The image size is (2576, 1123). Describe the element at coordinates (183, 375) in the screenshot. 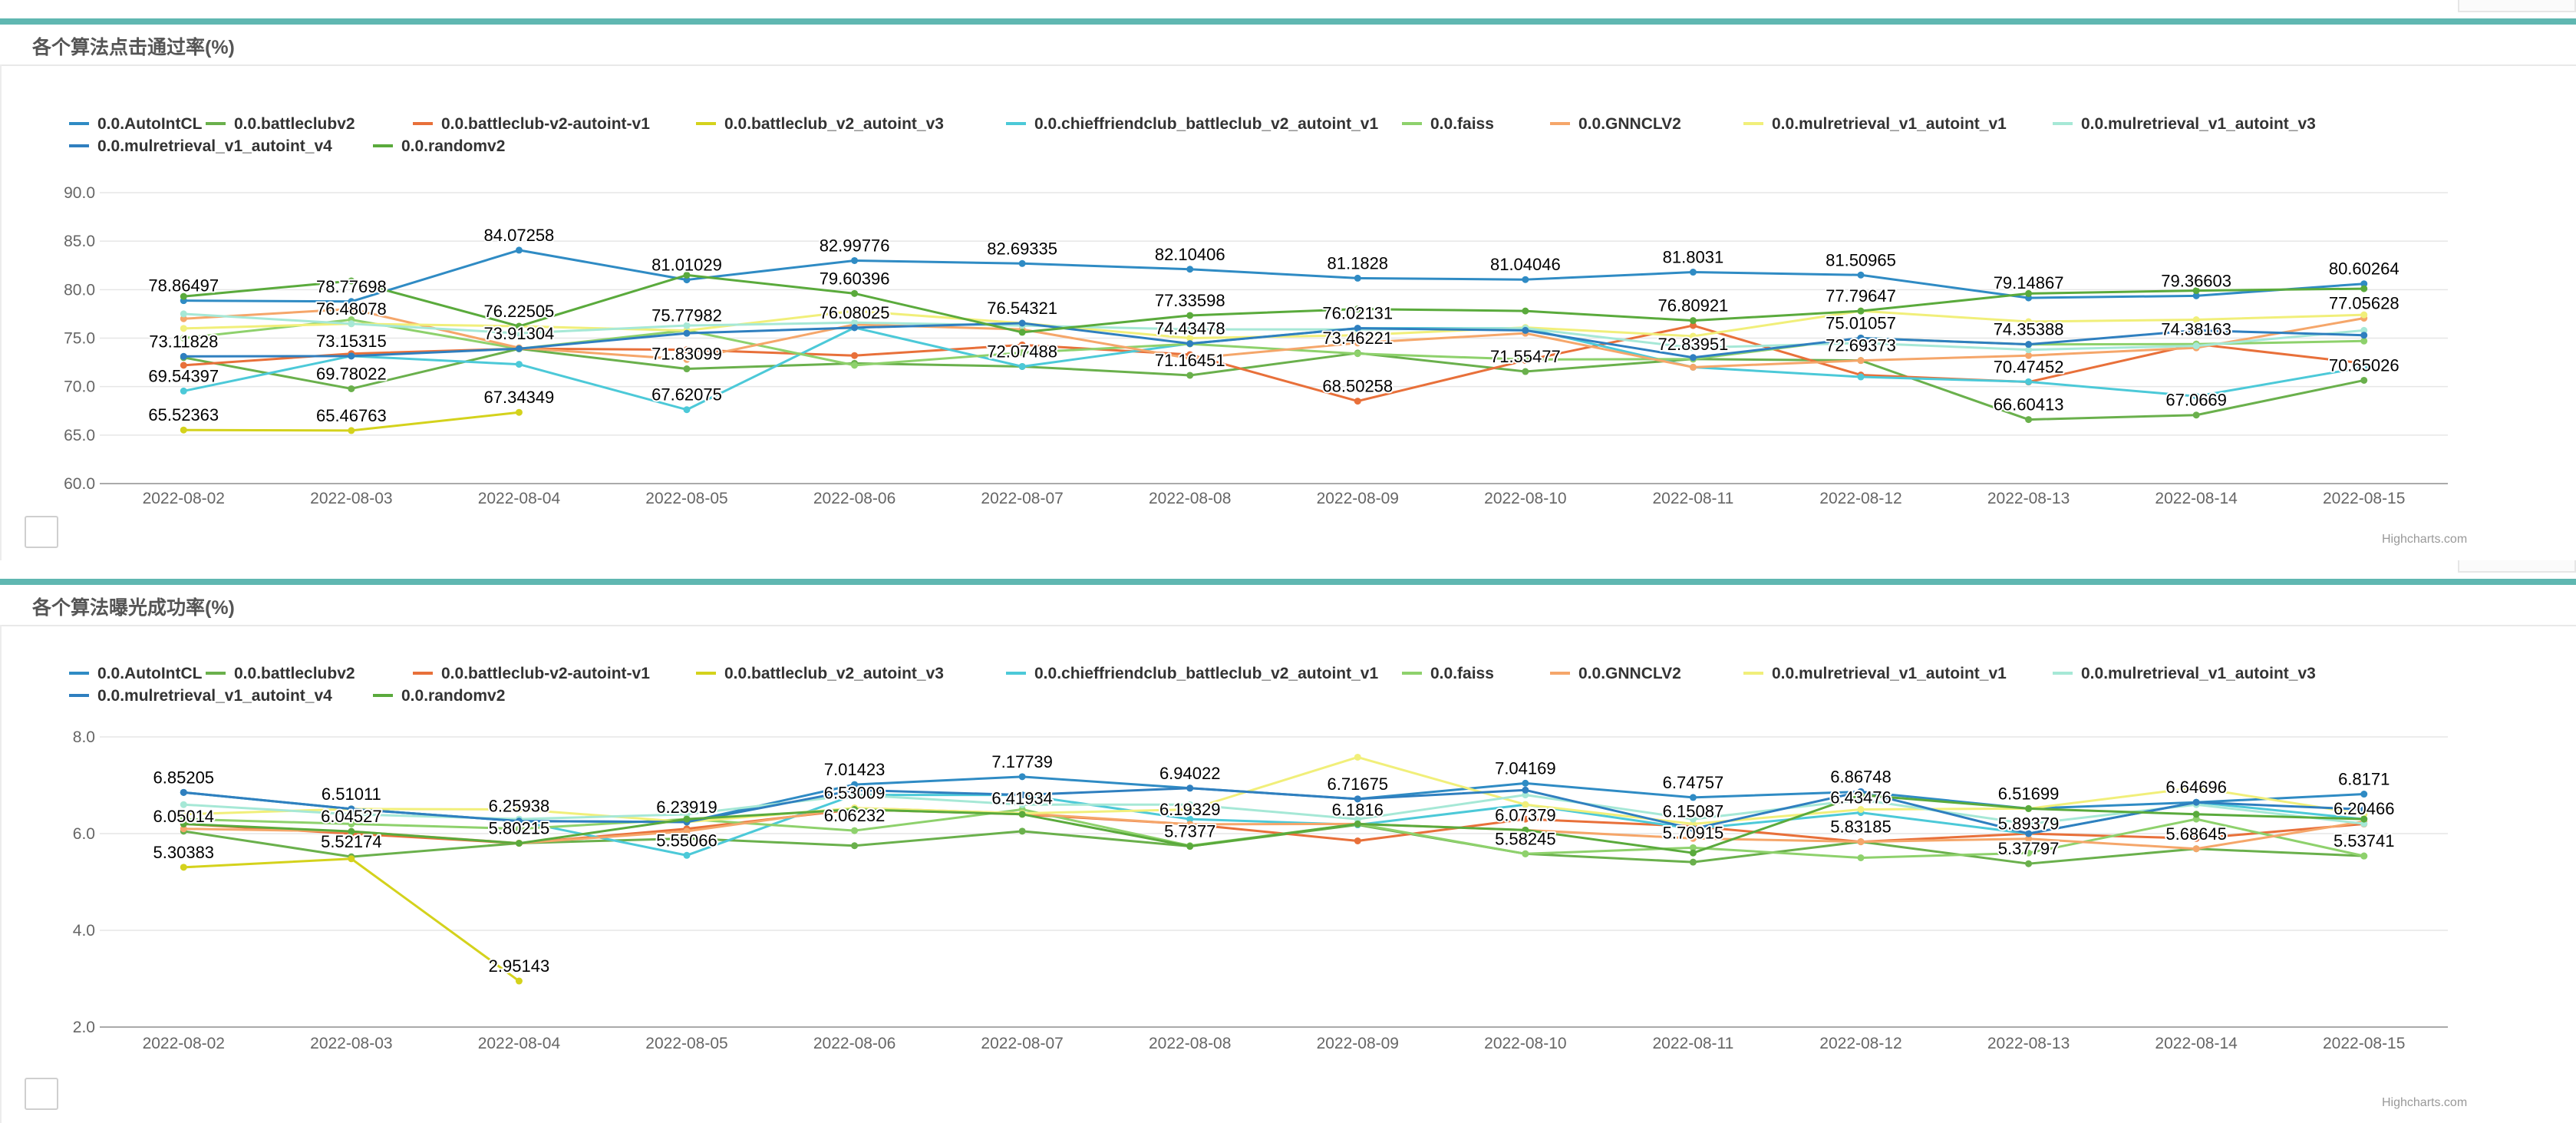

I see `data-label: 69.54397` at that location.